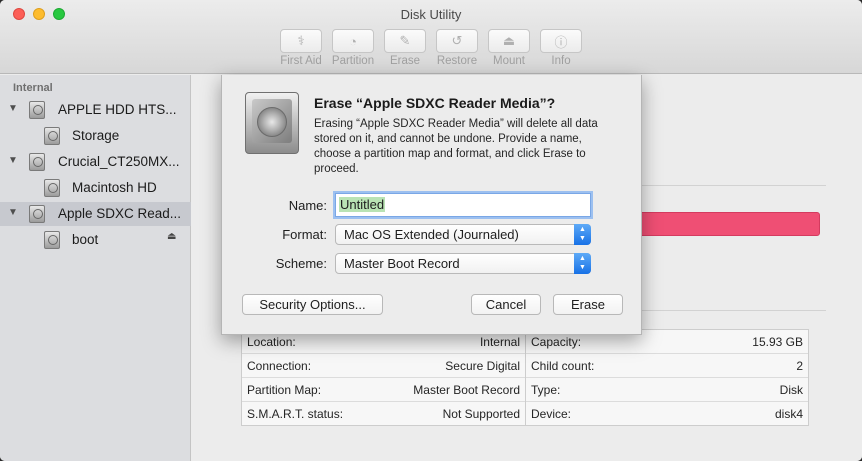  I want to click on mount-icon: ⏏, so click(509, 41).